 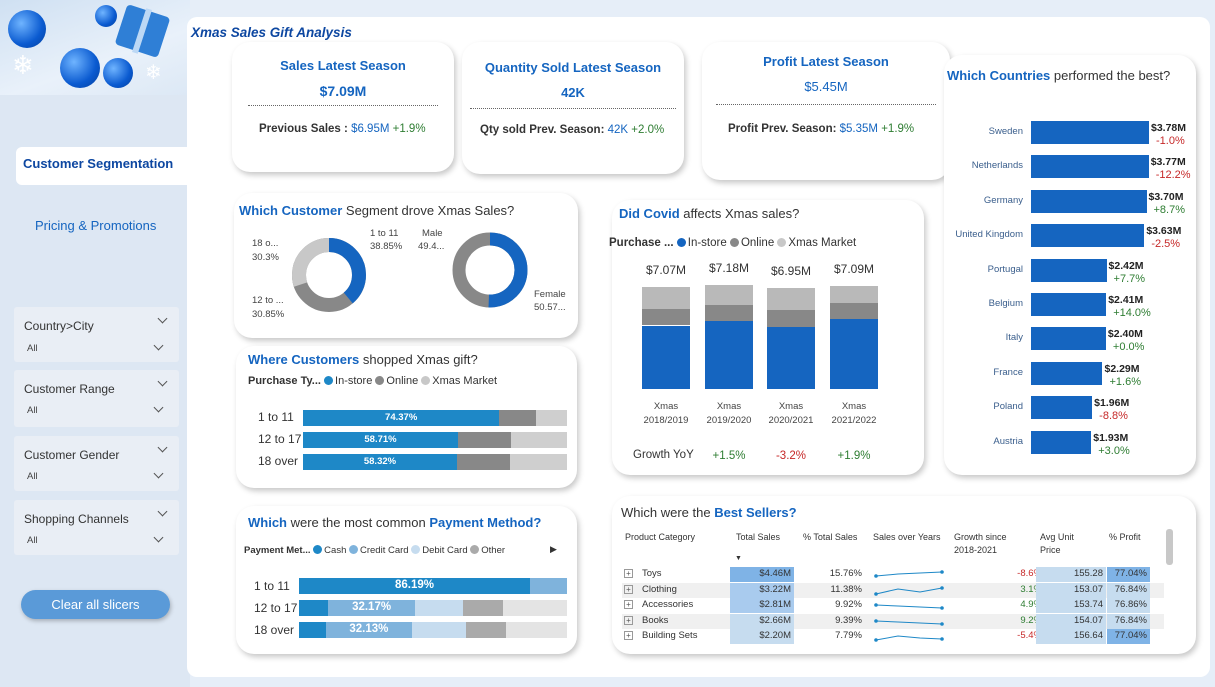 I want to click on legend-next-arrow-icon: ▶, so click(x=553, y=549).